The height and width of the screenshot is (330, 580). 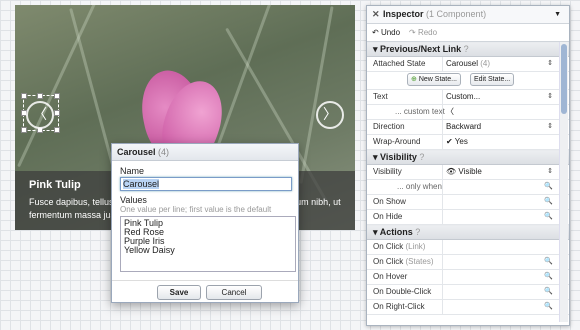 I want to click on section-actions: ▾ Actions ?, so click(x=468, y=232).